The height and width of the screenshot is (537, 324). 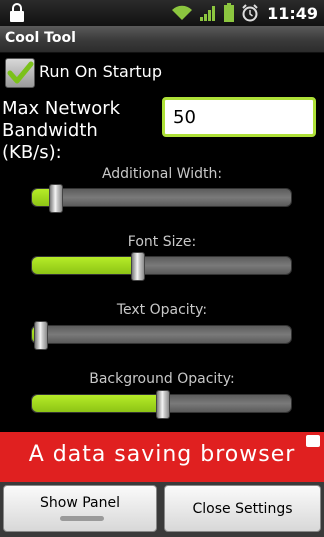 I want to click on lock-icon, so click(x=17, y=12).